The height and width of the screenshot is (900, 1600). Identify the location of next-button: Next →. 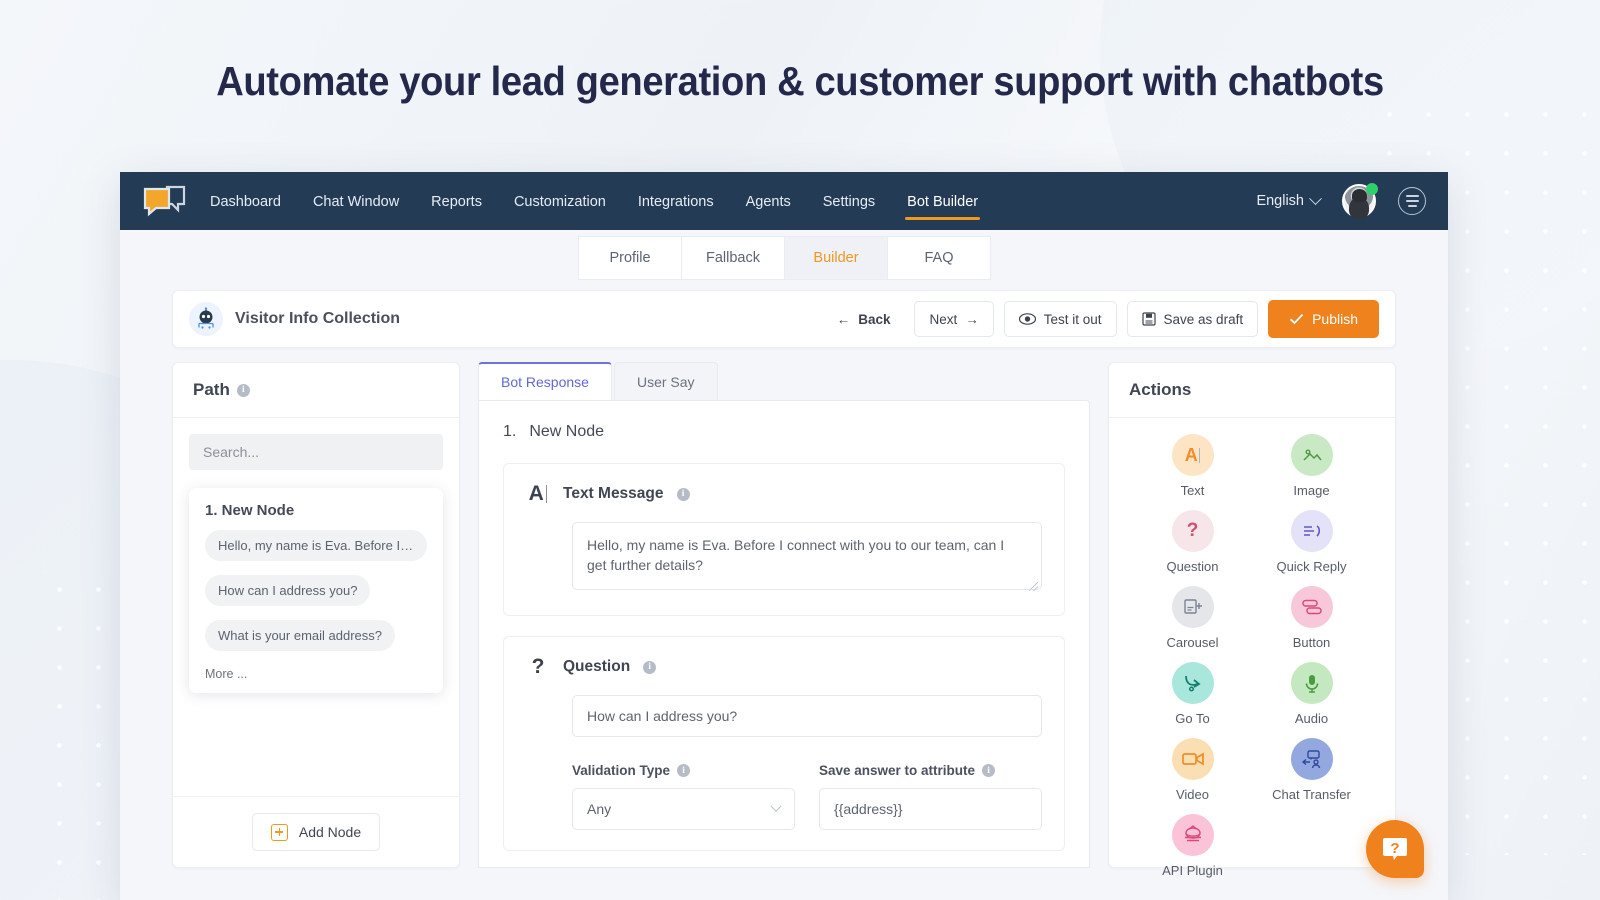
(954, 319).